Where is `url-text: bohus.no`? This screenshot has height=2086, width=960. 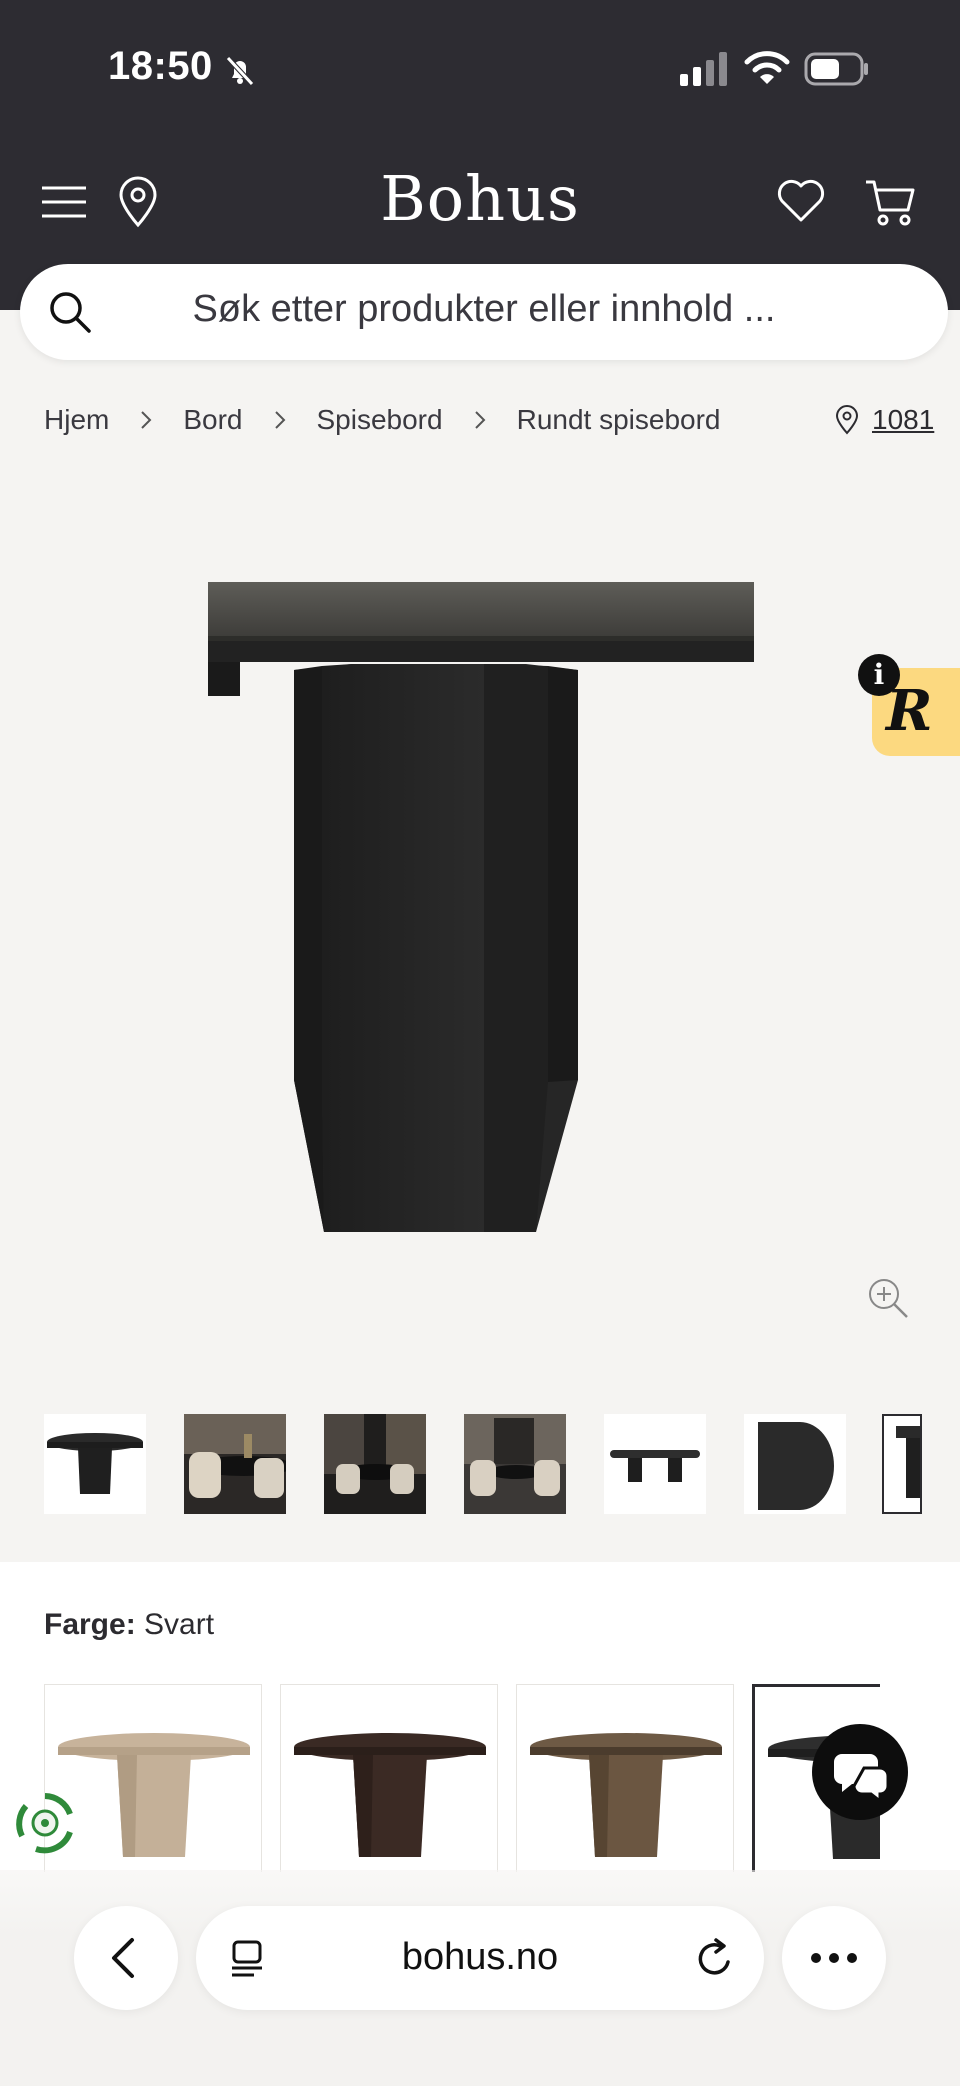 url-text: bohus.no is located at coordinates (480, 1957).